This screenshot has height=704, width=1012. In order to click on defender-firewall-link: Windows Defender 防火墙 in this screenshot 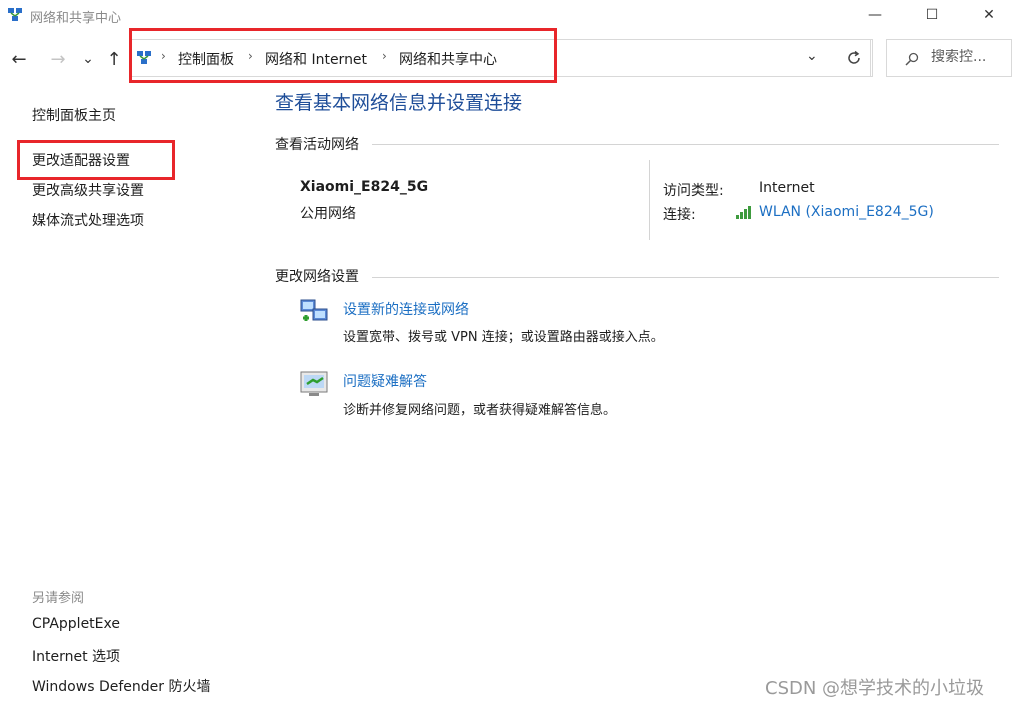, I will do `click(121, 686)`.